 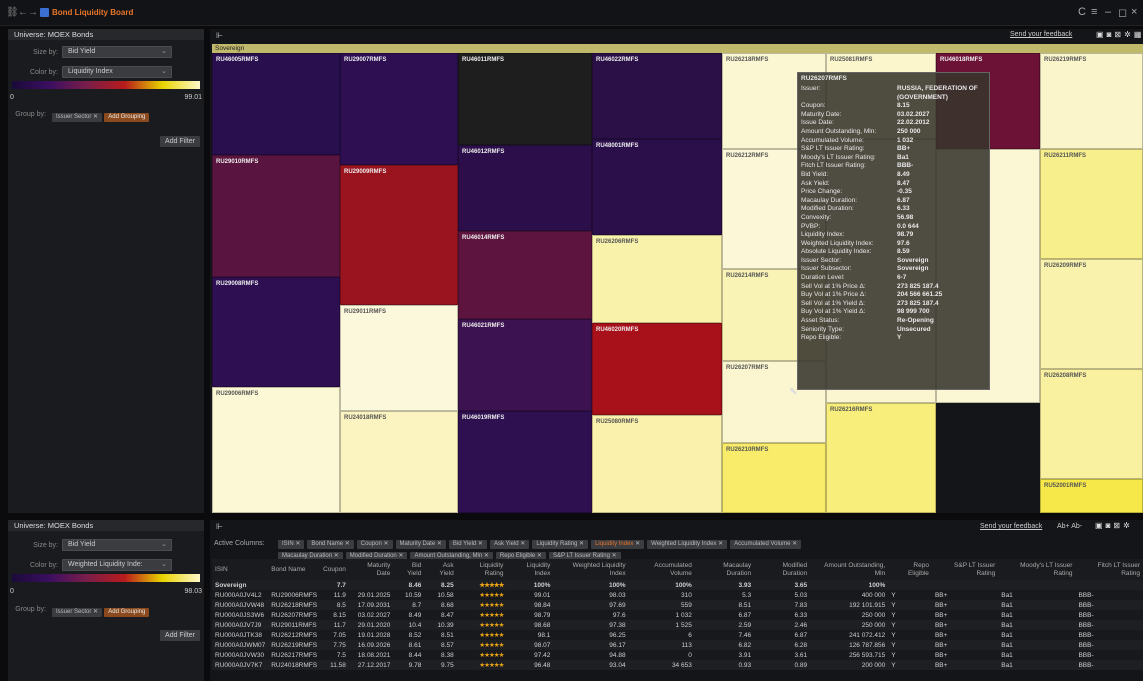 I want to click on color-by-select: Liquidity Index ⌄, so click(x=117, y=72).